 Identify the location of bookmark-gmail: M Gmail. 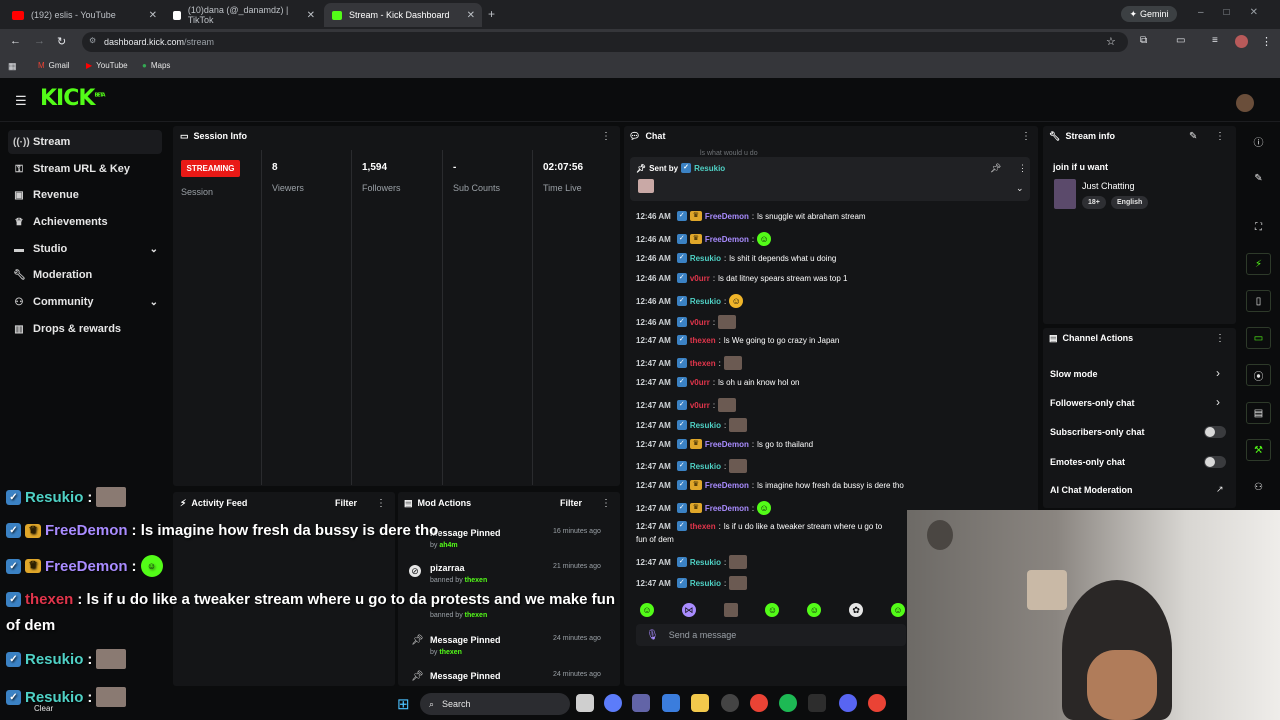
(54, 65).